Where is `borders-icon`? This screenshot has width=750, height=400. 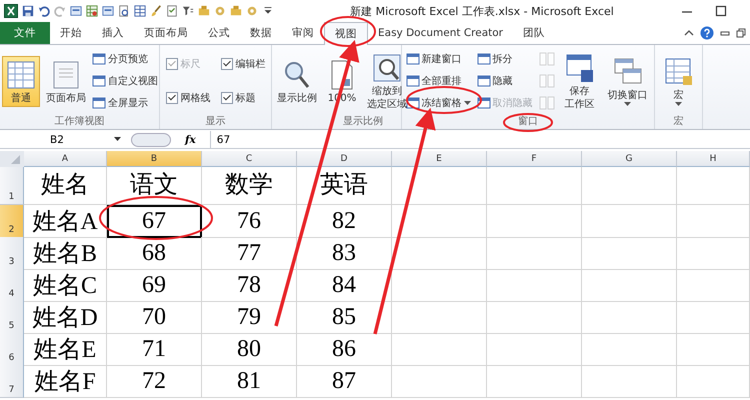 borders-icon is located at coordinates (140, 11).